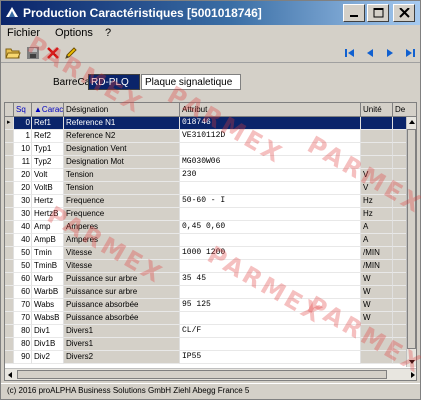 The width and height of the screenshot is (421, 400). What do you see at coordinates (410, 53) in the screenshot?
I see `last-record-icon` at bounding box center [410, 53].